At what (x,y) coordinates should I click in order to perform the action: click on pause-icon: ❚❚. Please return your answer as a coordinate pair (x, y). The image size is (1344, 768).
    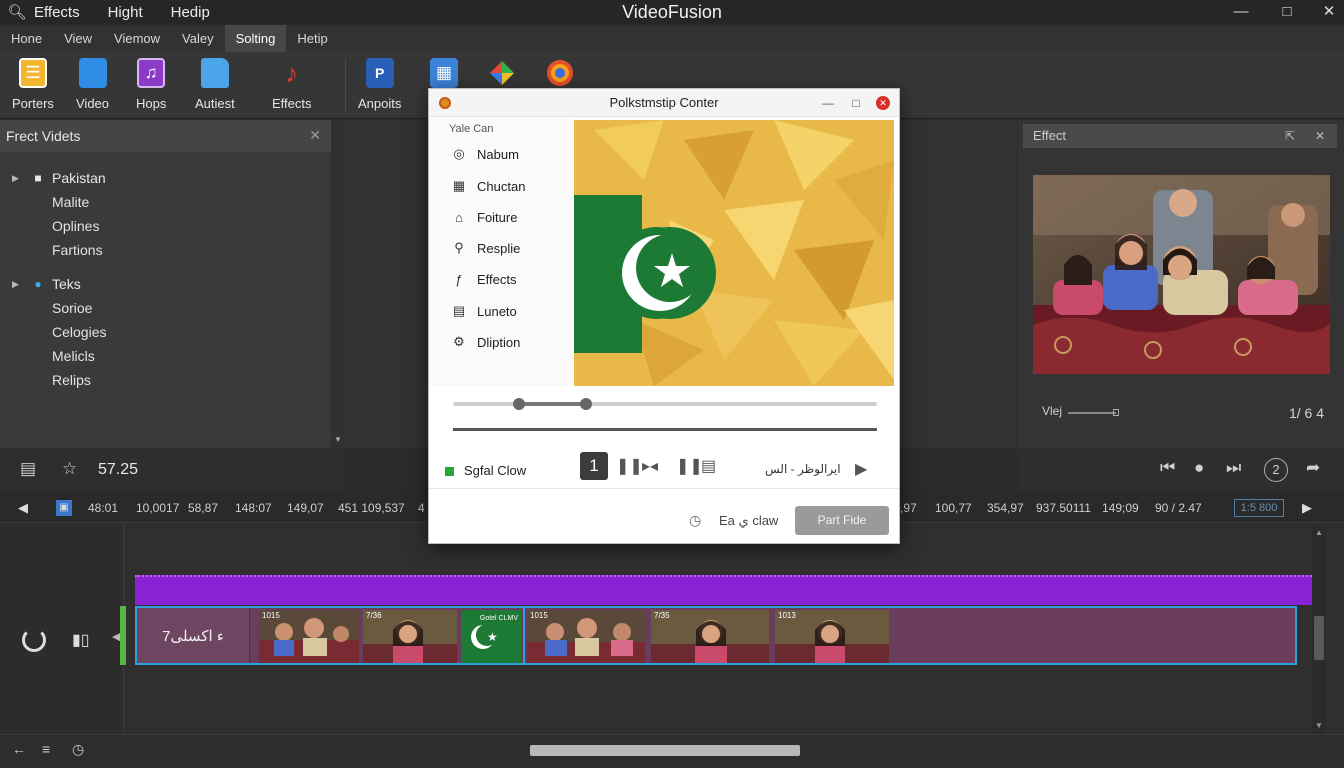
    Looking at the image, I should click on (629, 466).